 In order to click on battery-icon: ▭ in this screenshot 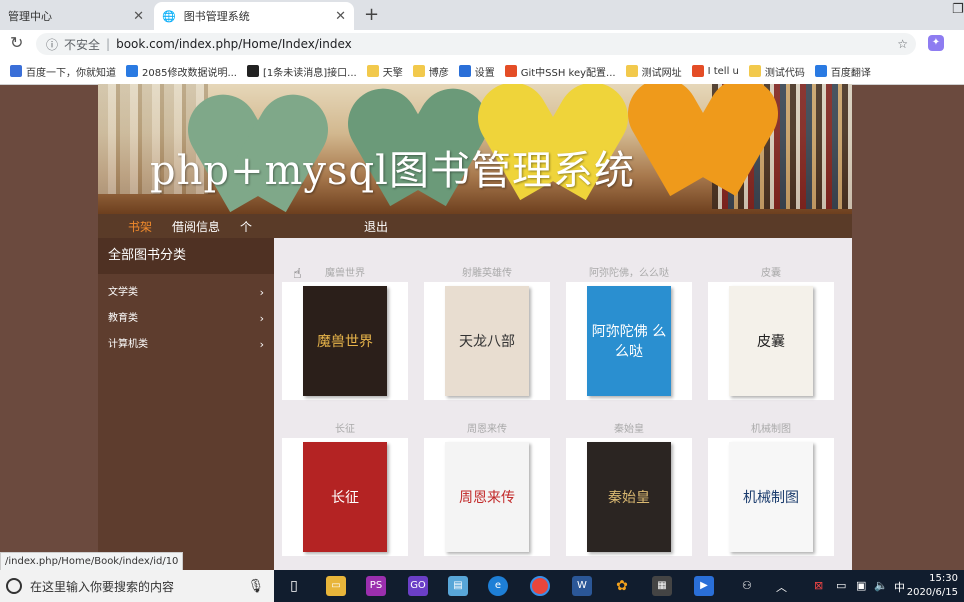, I will do `click(841, 585)`.